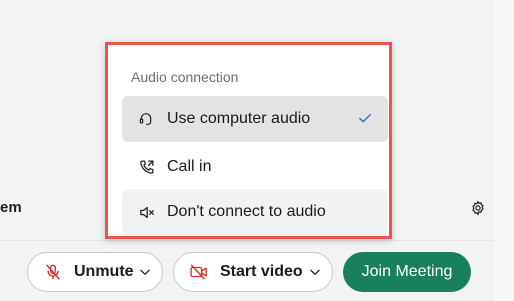 The image size is (514, 301). Describe the element at coordinates (255, 167) in the screenshot. I see `menu-item-call-in: Call in` at that location.